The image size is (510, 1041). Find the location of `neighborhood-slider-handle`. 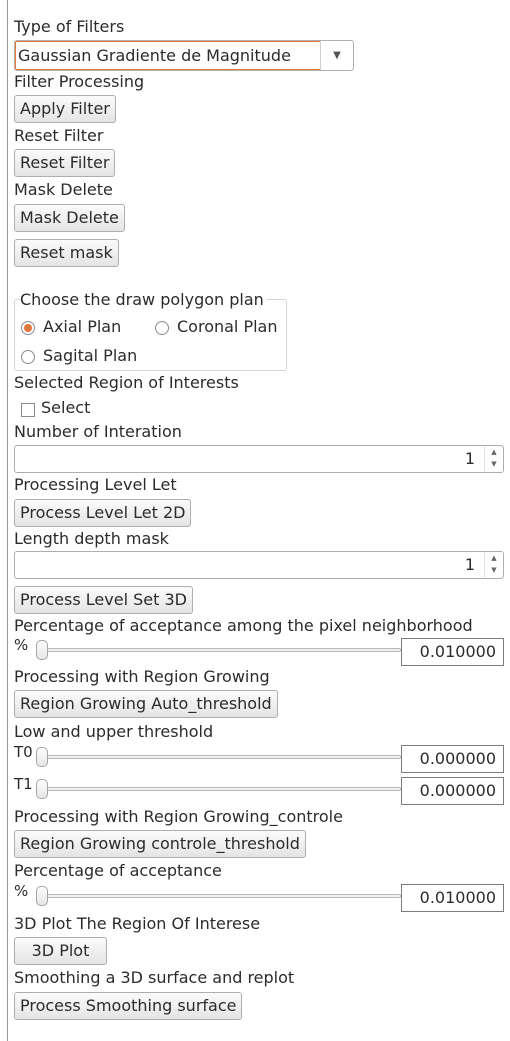

neighborhood-slider-handle is located at coordinates (42, 650).